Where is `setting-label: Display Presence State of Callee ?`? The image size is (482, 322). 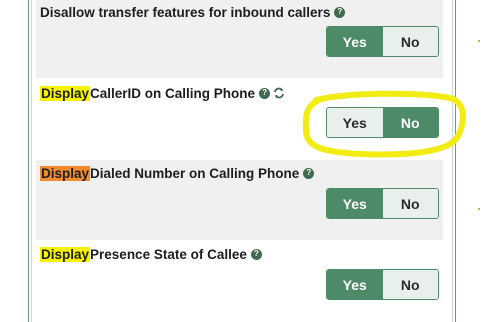
setting-label: Display Presence State of Callee ? is located at coordinates (151, 254).